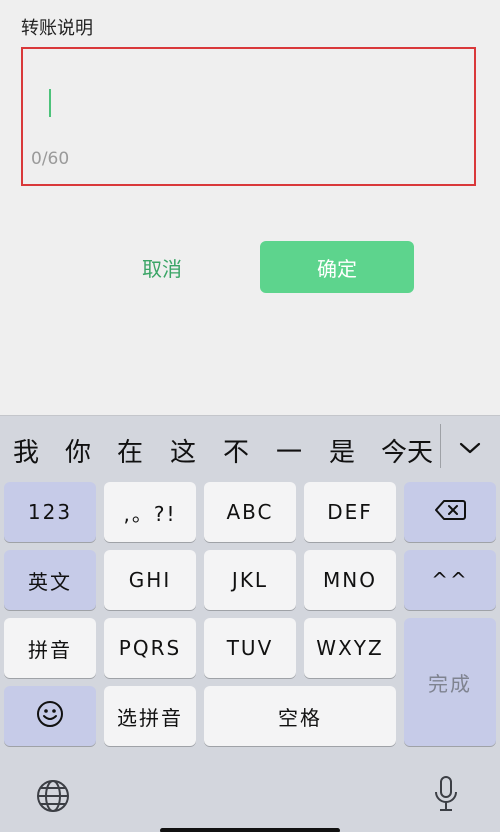 Image resolution: width=500 pixels, height=832 pixels. What do you see at coordinates (250, 580) in the screenshot?
I see `key-jkl: JKL` at bounding box center [250, 580].